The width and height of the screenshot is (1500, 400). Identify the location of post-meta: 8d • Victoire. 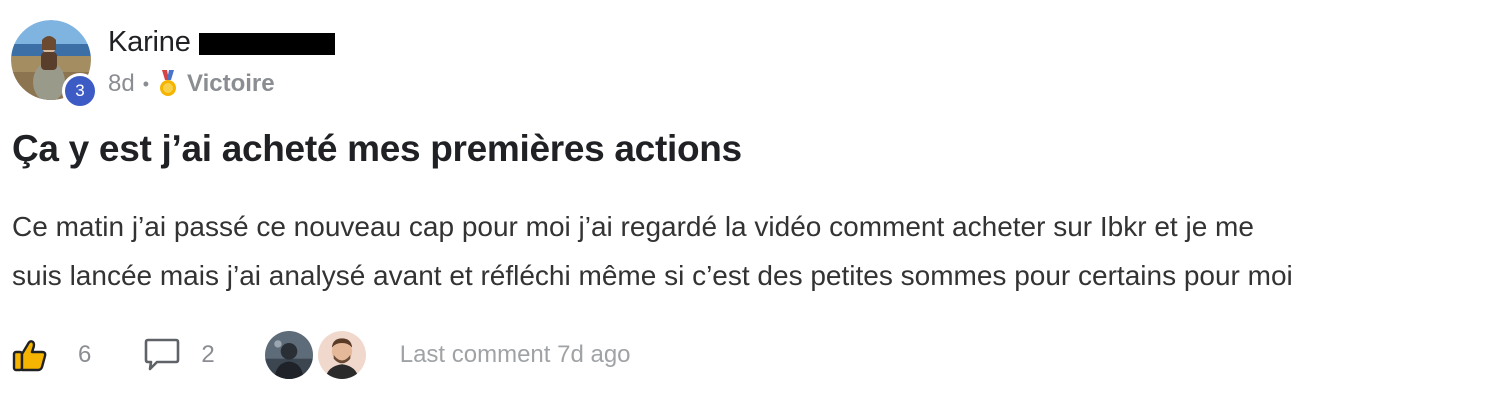
(191, 84).